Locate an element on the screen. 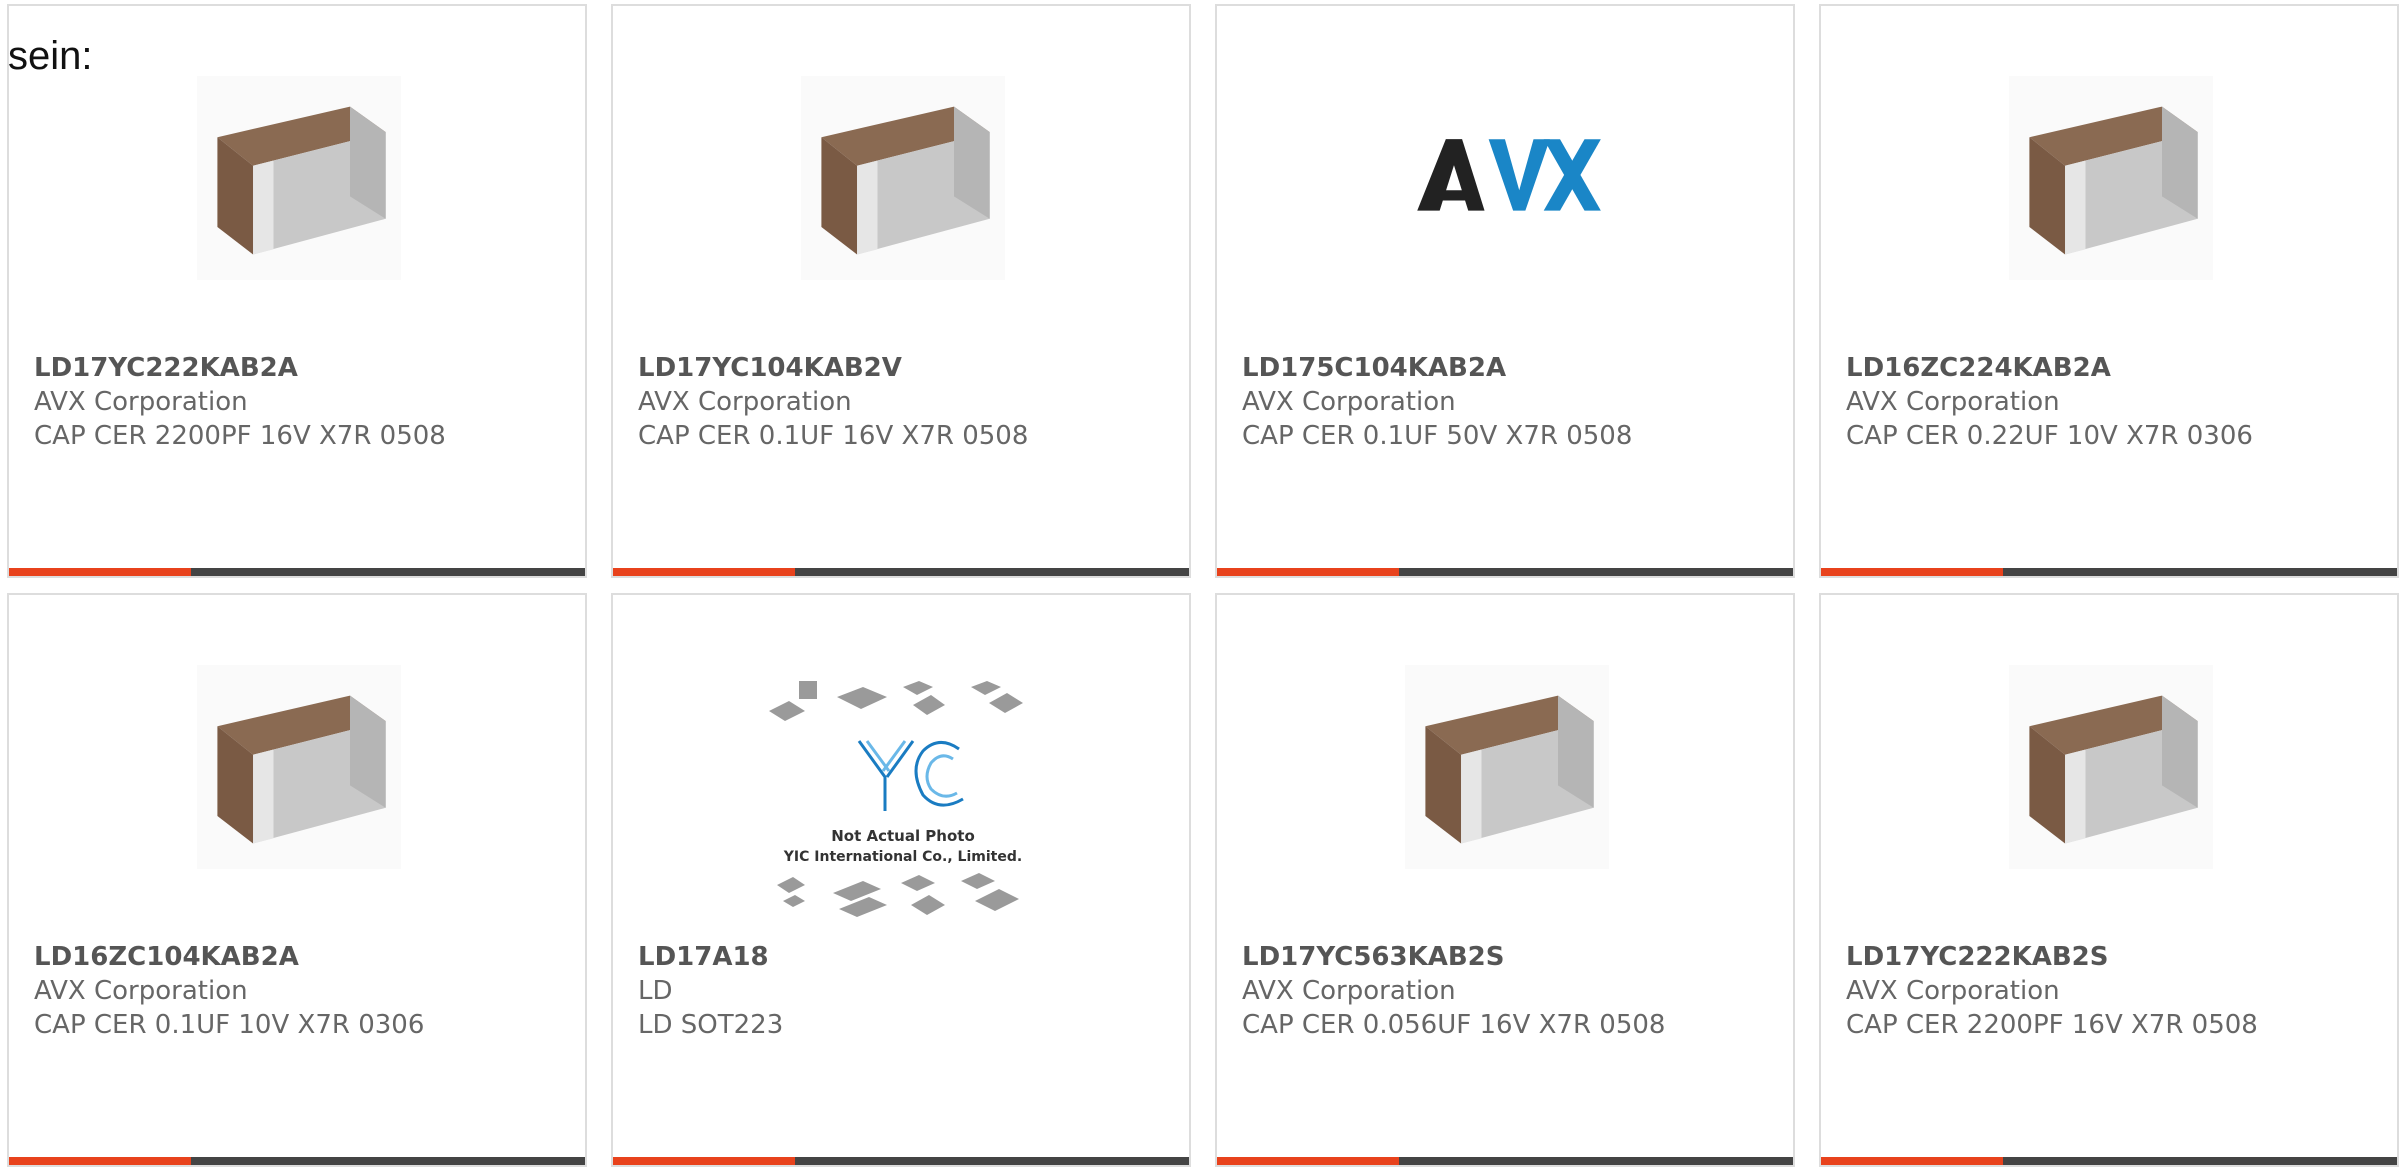  part-number-link: LD17A18 is located at coordinates (906, 957).